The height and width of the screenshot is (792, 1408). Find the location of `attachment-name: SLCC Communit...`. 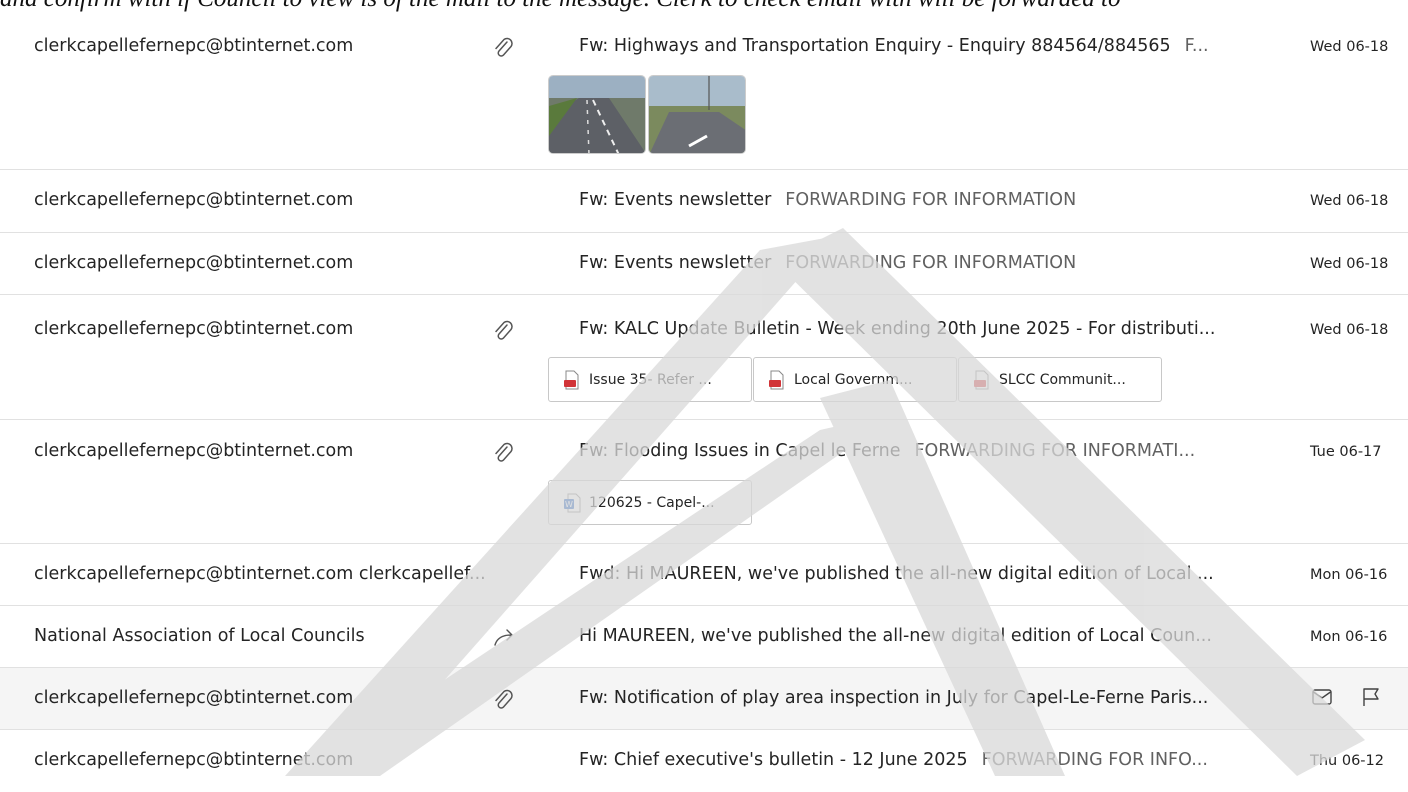

attachment-name: SLCC Communit... is located at coordinates (1062, 379).